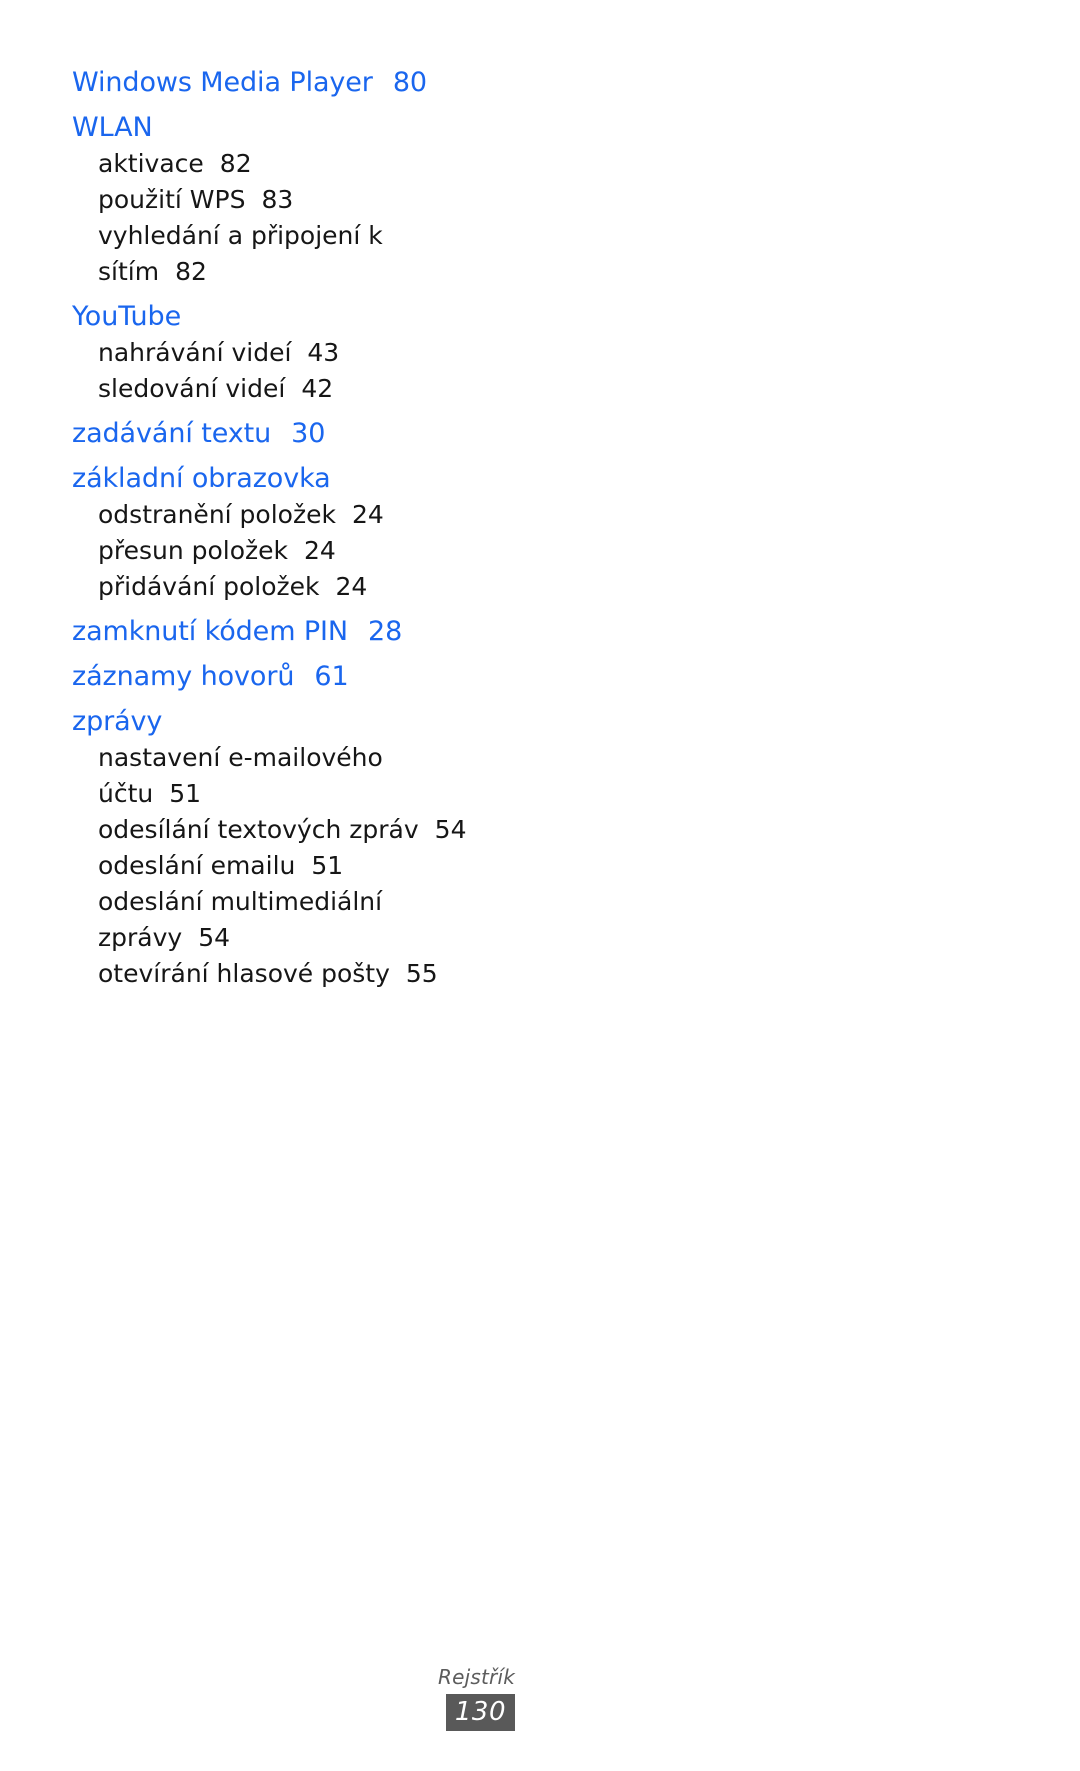  What do you see at coordinates (258, 829) in the screenshot?
I see `index-sub-entry-text: odesílání textových zpráv` at bounding box center [258, 829].